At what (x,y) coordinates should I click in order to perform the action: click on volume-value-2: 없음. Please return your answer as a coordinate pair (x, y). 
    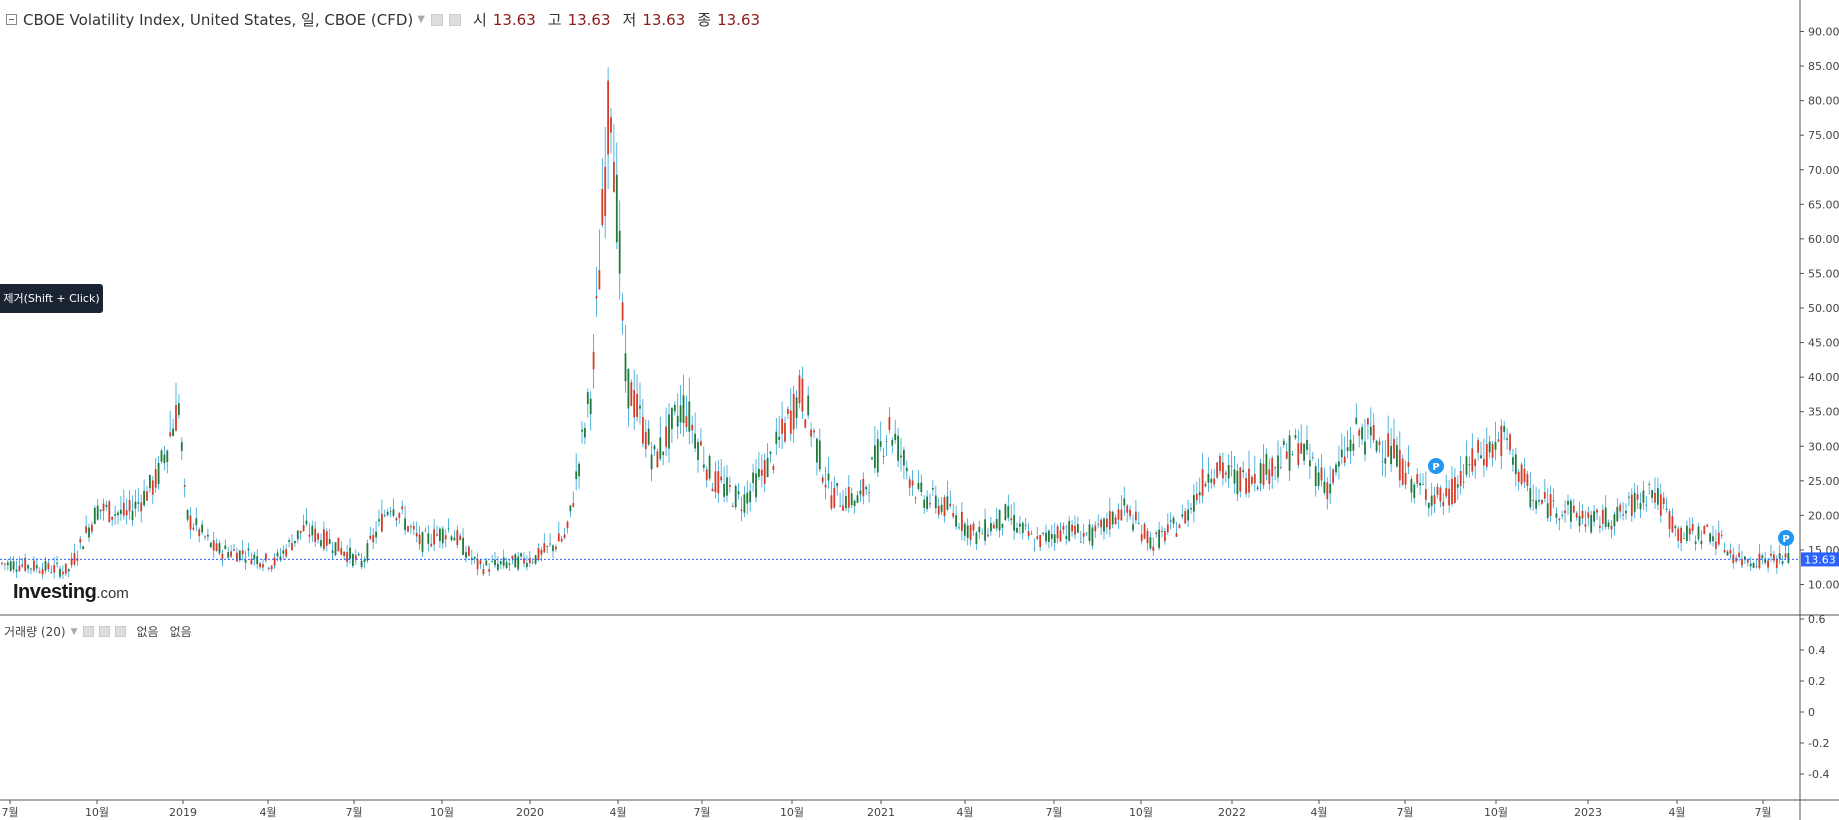
    Looking at the image, I should click on (180, 632).